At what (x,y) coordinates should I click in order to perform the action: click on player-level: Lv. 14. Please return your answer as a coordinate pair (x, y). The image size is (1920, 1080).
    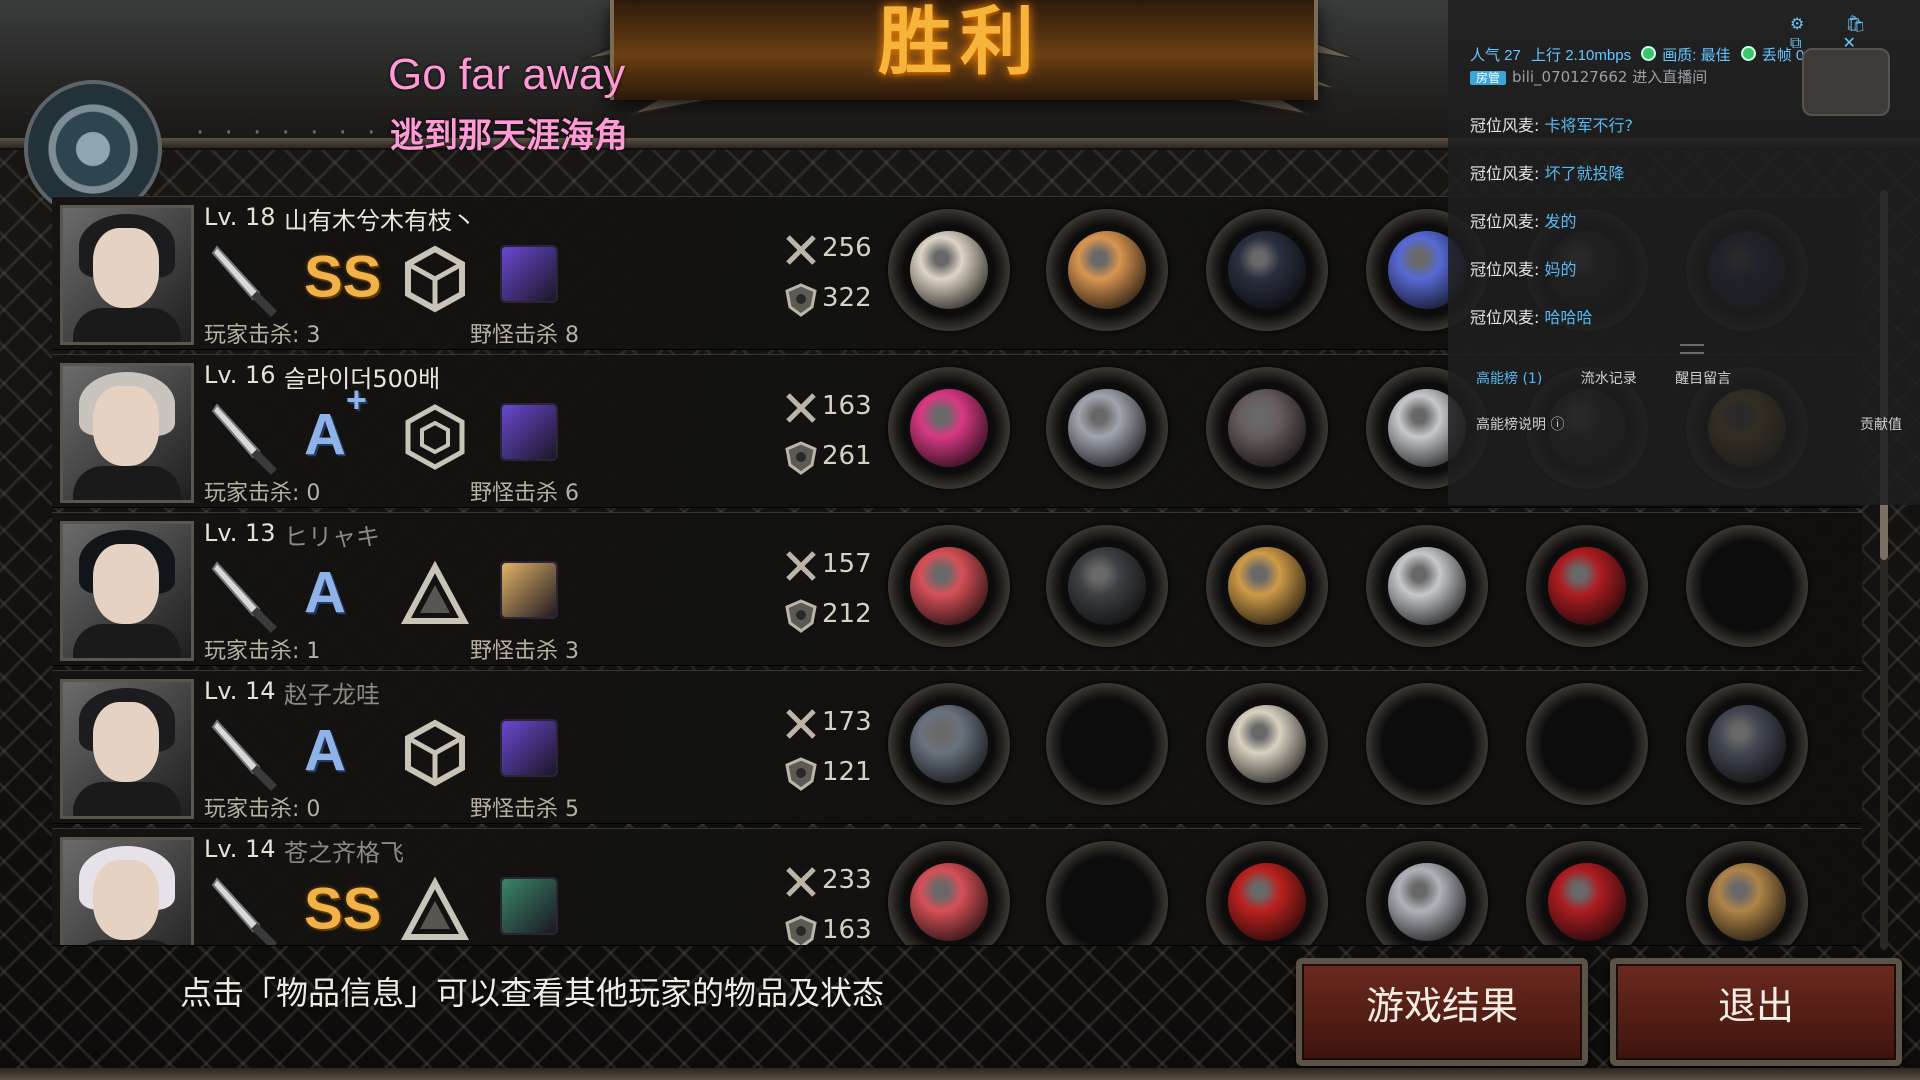
    Looking at the image, I should click on (240, 849).